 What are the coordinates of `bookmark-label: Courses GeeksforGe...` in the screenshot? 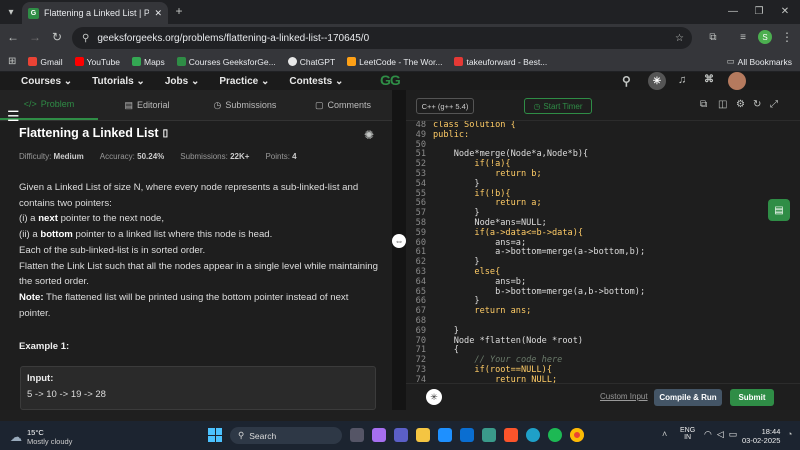 It's located at (232, 61).